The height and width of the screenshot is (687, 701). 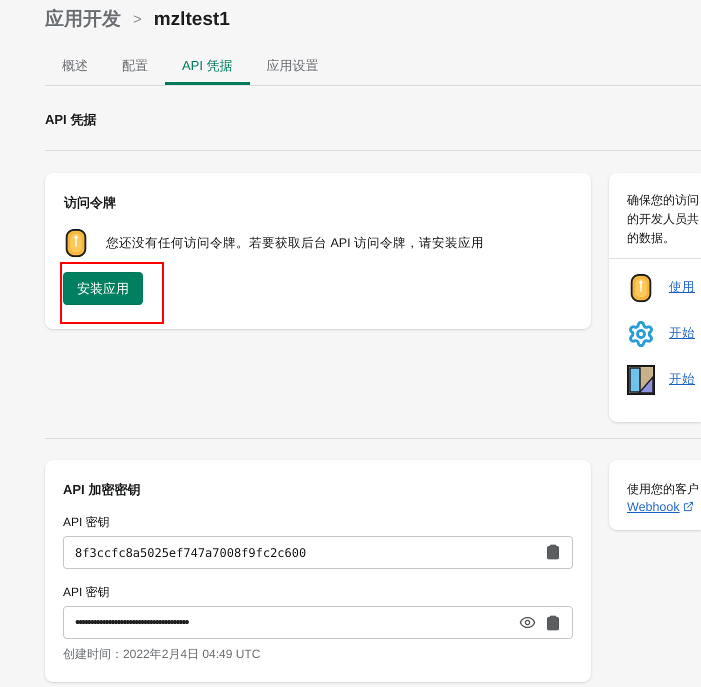 I want to click on webhook-text: 使用您的客户, so click(x=663, y=489).